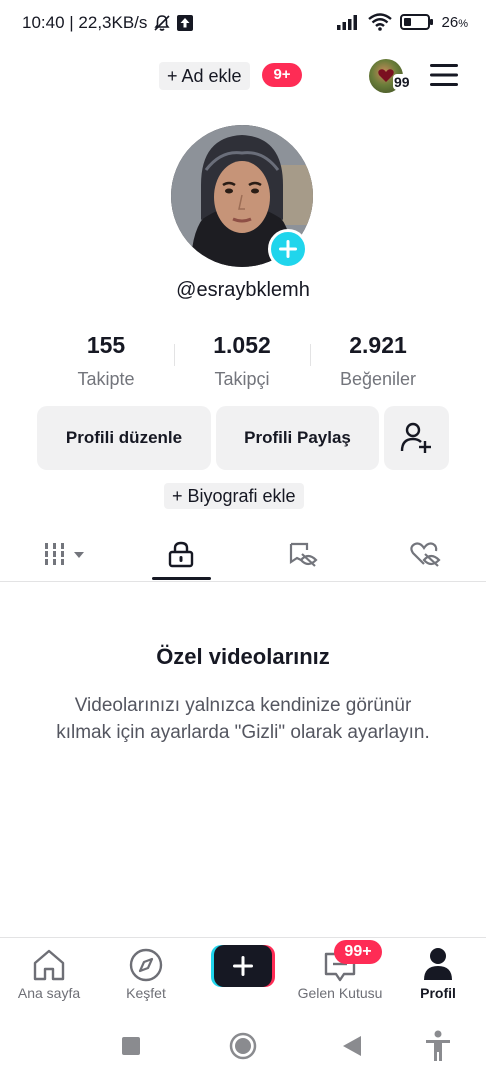 Image resolution: width=486 pixels, height=1080 pixels. I want to click on stat-label: Beğeniler, so click(378, 379).